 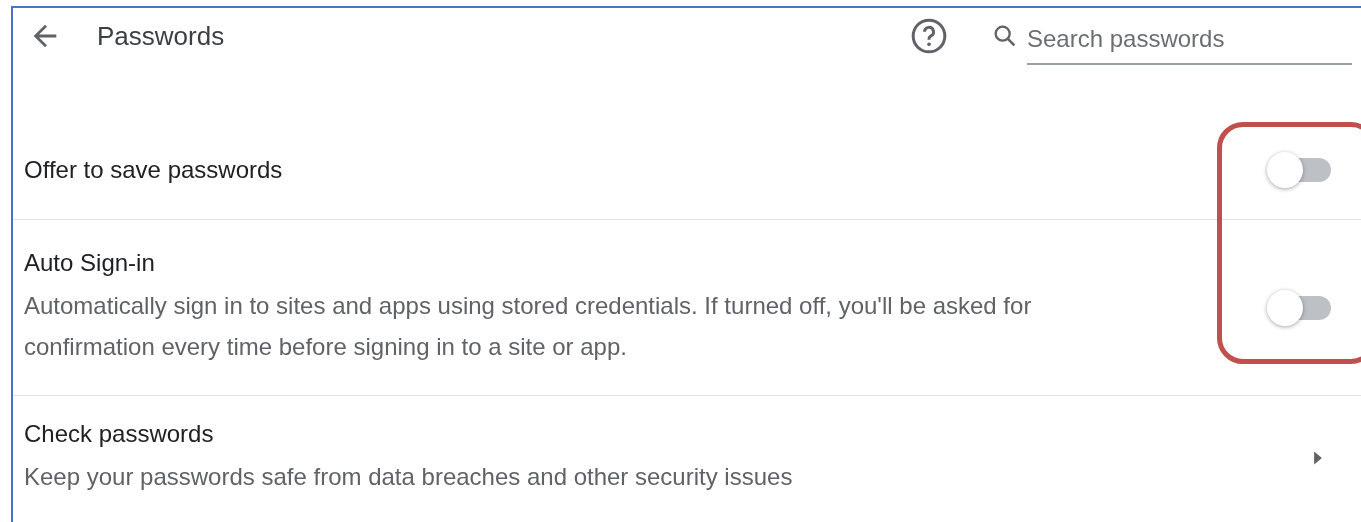 What do you see at coordinates (161, 36) in the screenshot?
I see `page-title: Passwords` at bounding box center [161, 36].